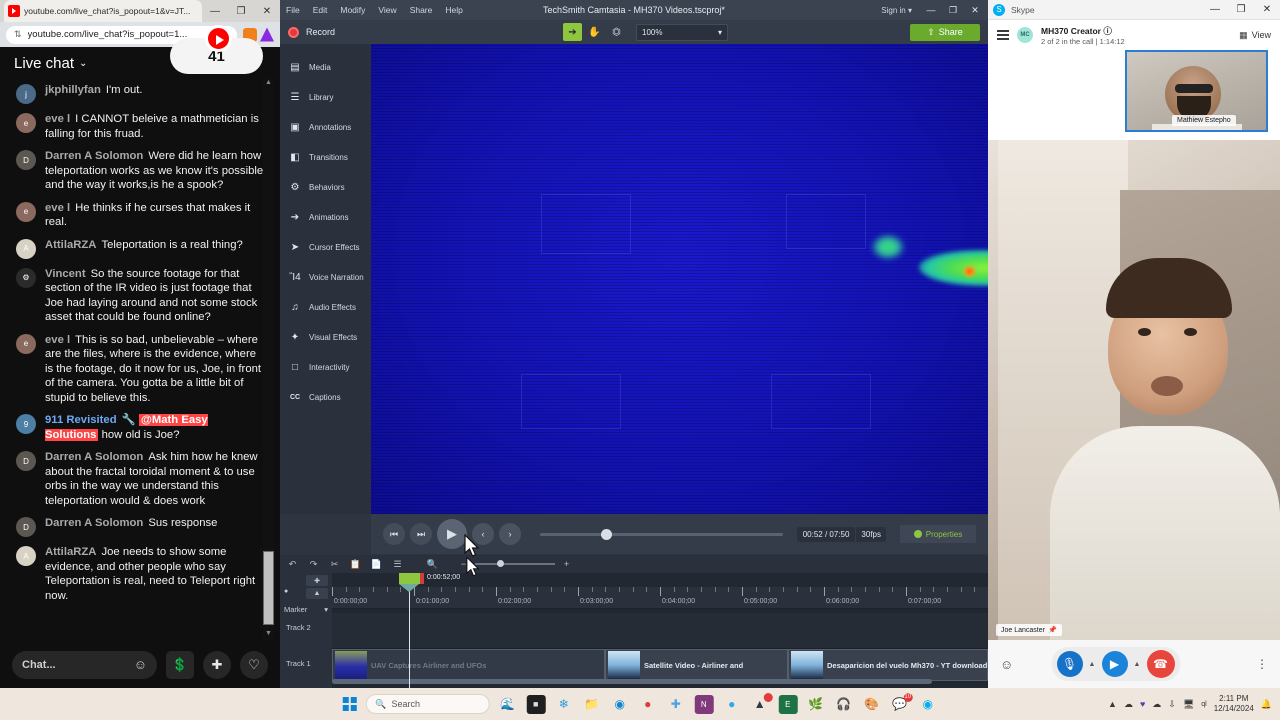 This screenshot has width=1280, height=720. I want to click on bell-icon: 🔔, so click(1266, 704).